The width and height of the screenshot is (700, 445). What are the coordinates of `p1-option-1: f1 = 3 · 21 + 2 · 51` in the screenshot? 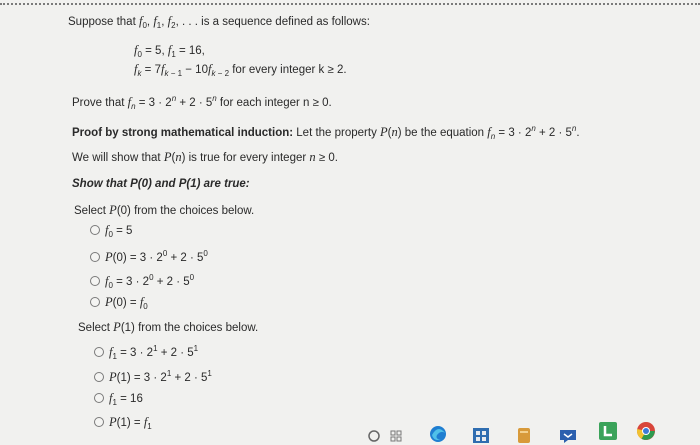 It's located at (146, 353).